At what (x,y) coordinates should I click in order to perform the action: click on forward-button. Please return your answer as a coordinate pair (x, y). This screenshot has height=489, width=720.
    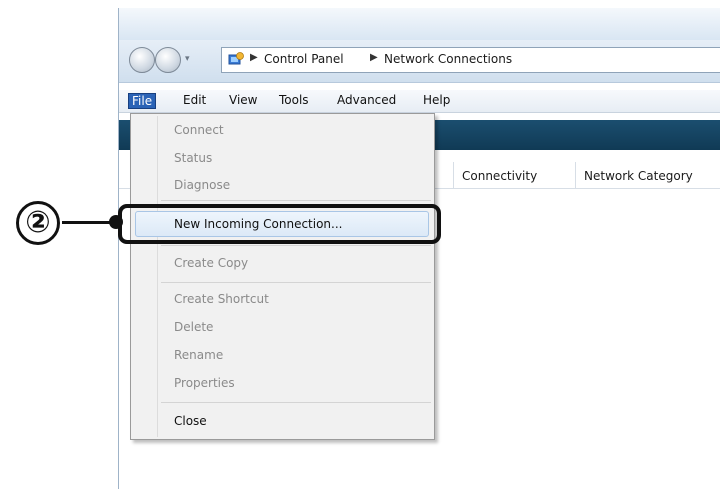
    Looking at the image, I should click on (168, 60).